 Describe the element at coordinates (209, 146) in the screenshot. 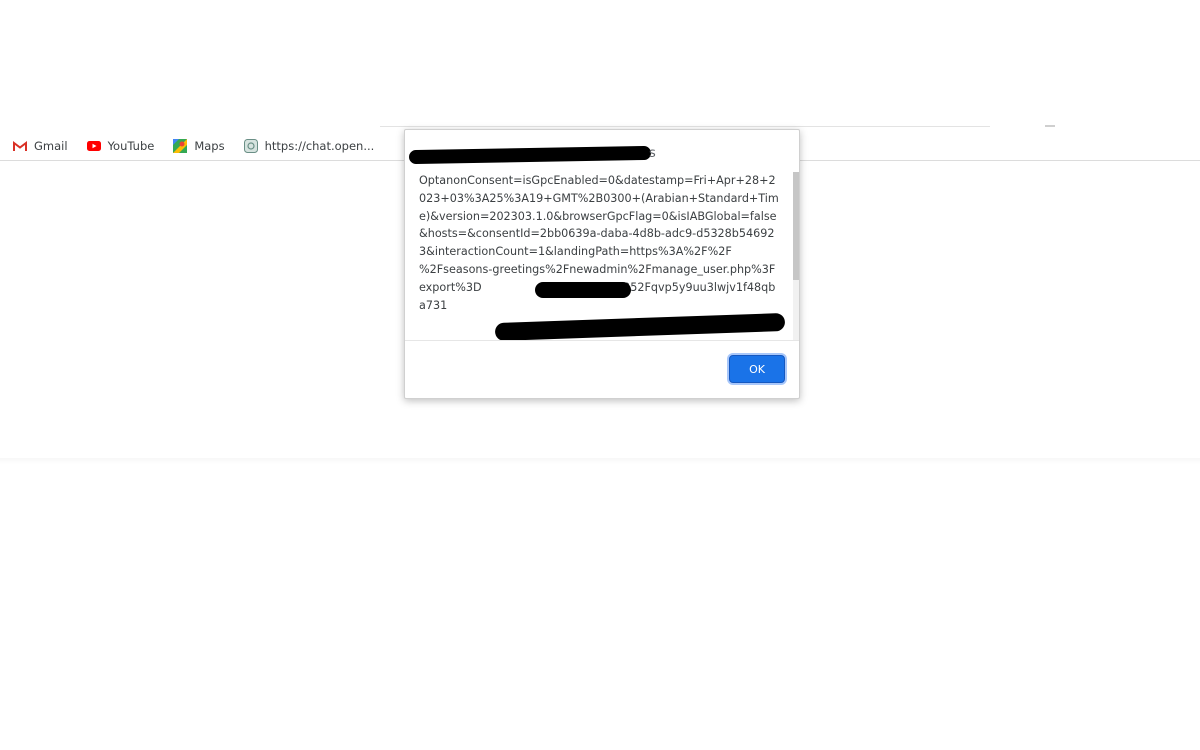

I see `bookmark-label: Maps` at that location.